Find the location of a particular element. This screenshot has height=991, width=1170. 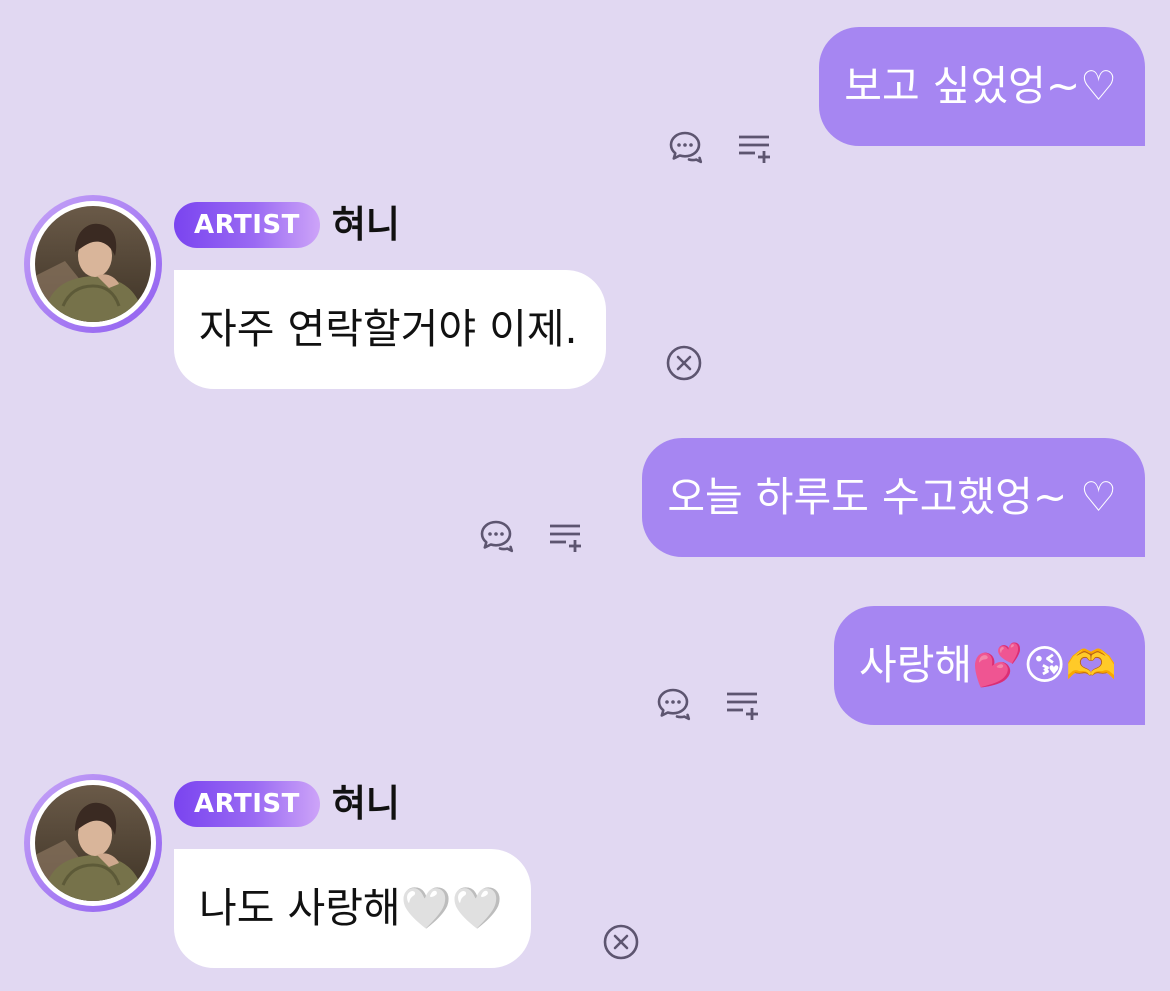

artist-message-bubble: 나도 사랑해🤍🤍 is located at coordinates (352, 908).